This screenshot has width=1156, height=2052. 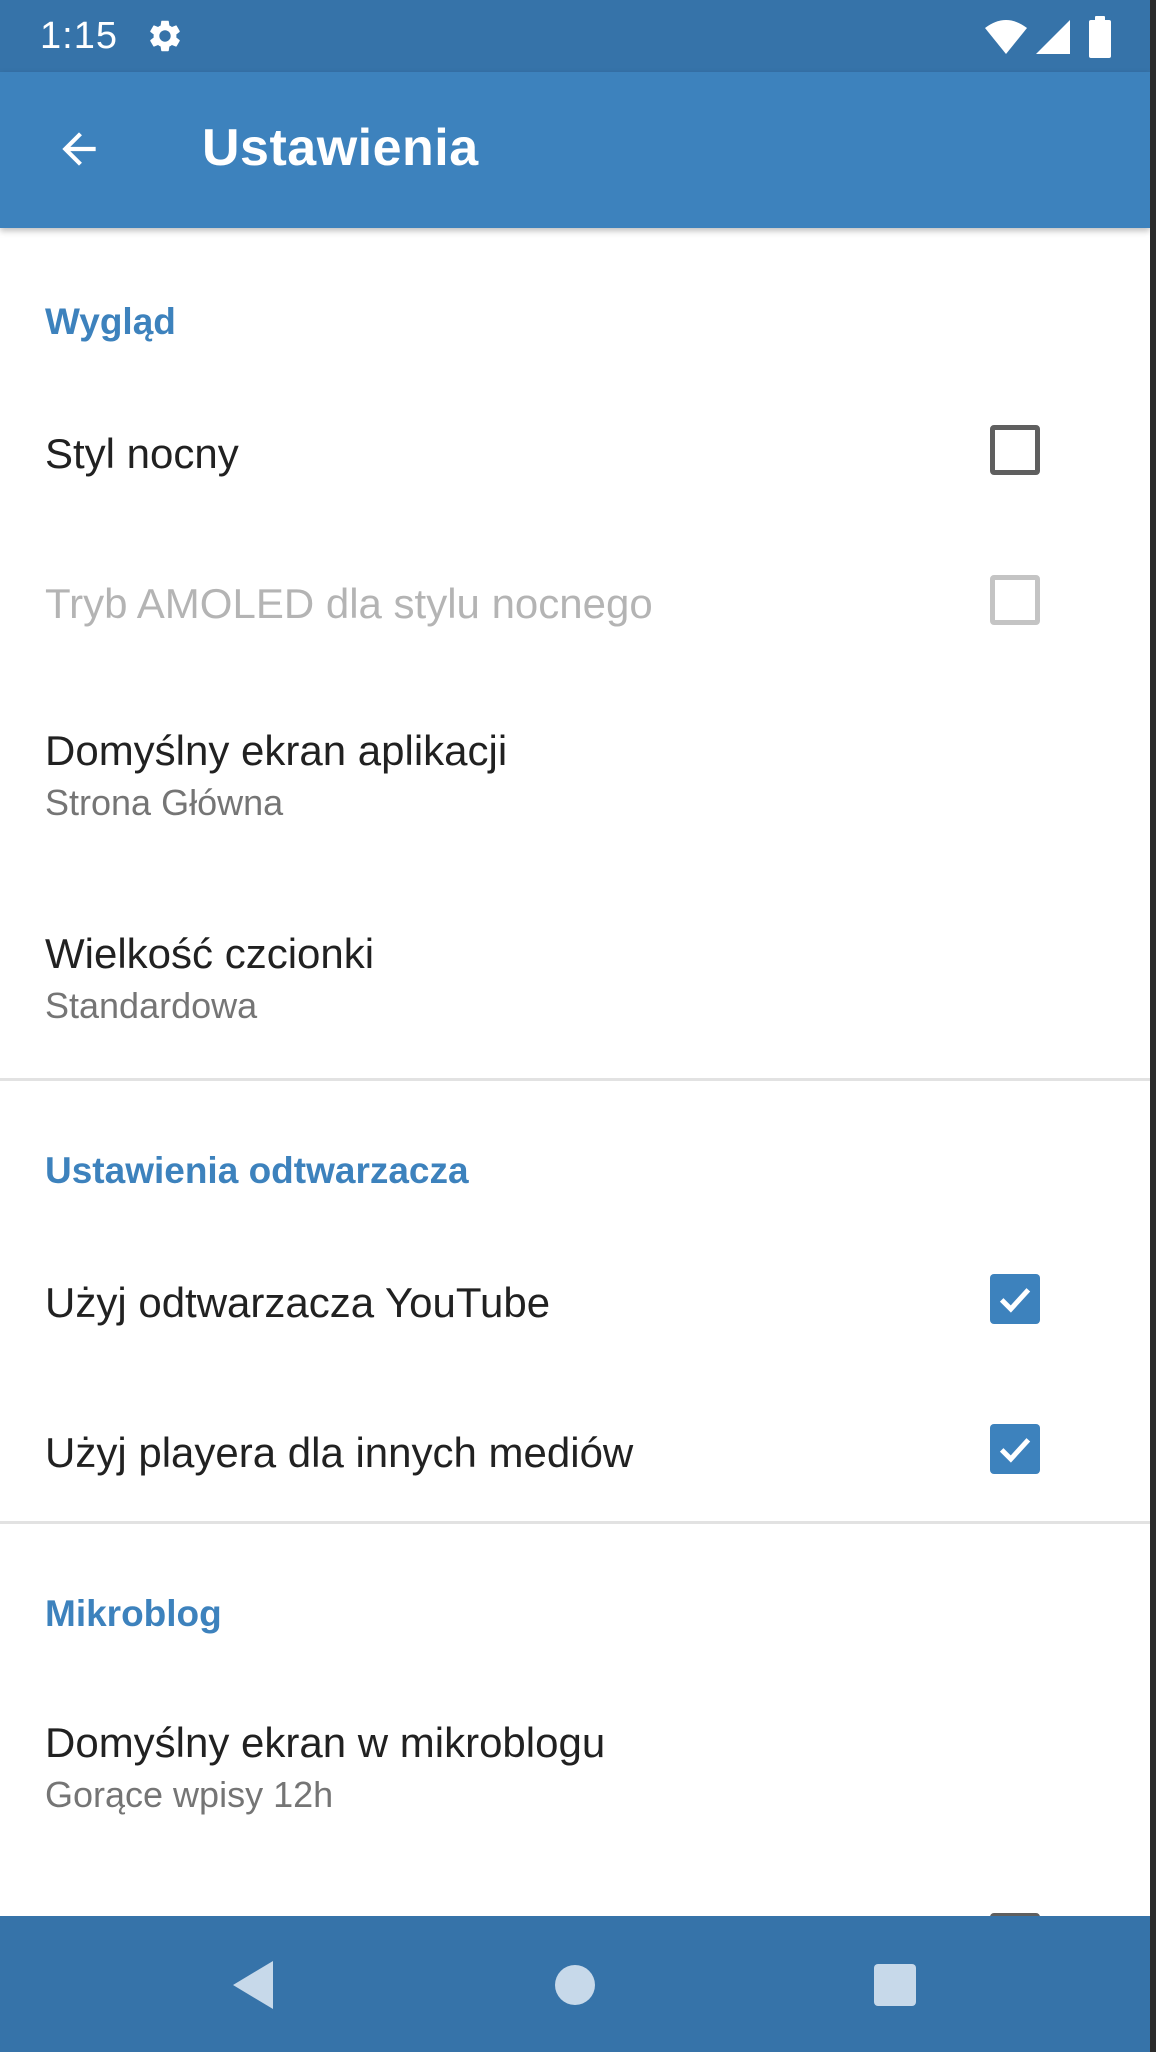 I want to click on section-header-appearance: Wygląd, so click(x=110, y=321).